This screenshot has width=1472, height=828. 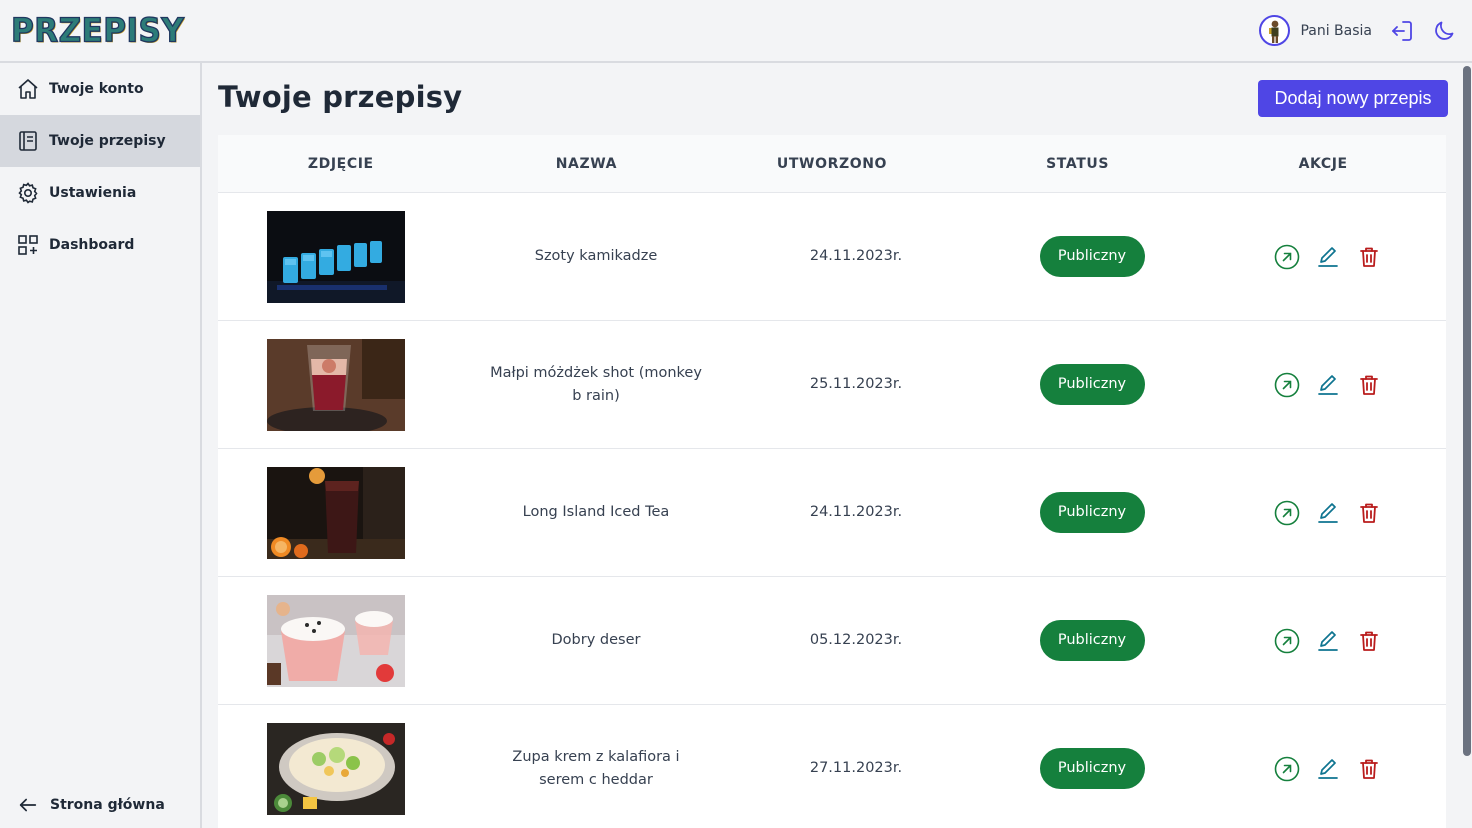 I want to click on column-header-created: UTWORZONO, so click(x=832, y=163).